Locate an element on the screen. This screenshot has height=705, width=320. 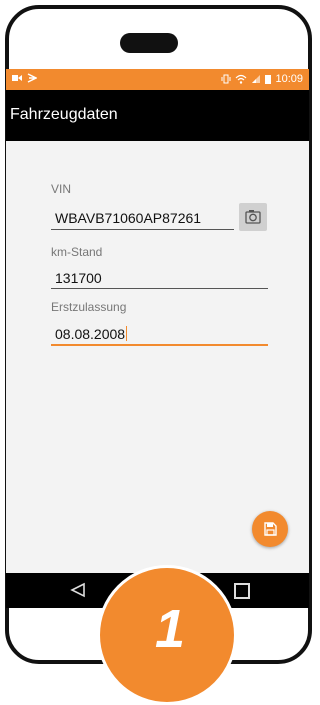
km-input: 131700 is located at coordinates (78, 278).